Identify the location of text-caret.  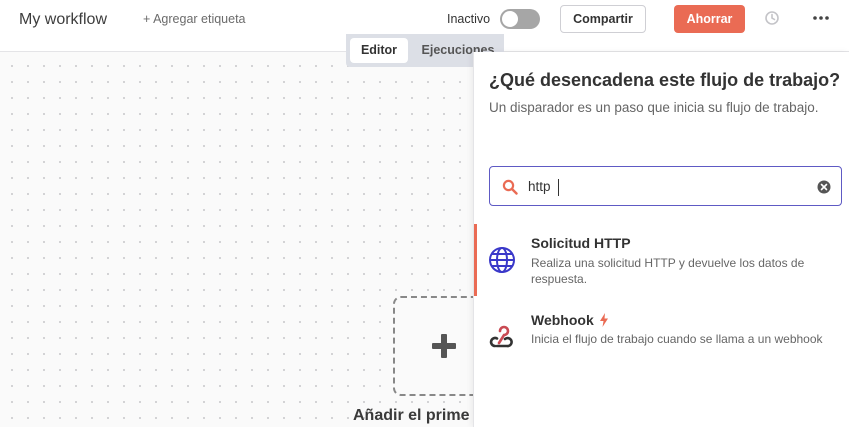
(558, 187).